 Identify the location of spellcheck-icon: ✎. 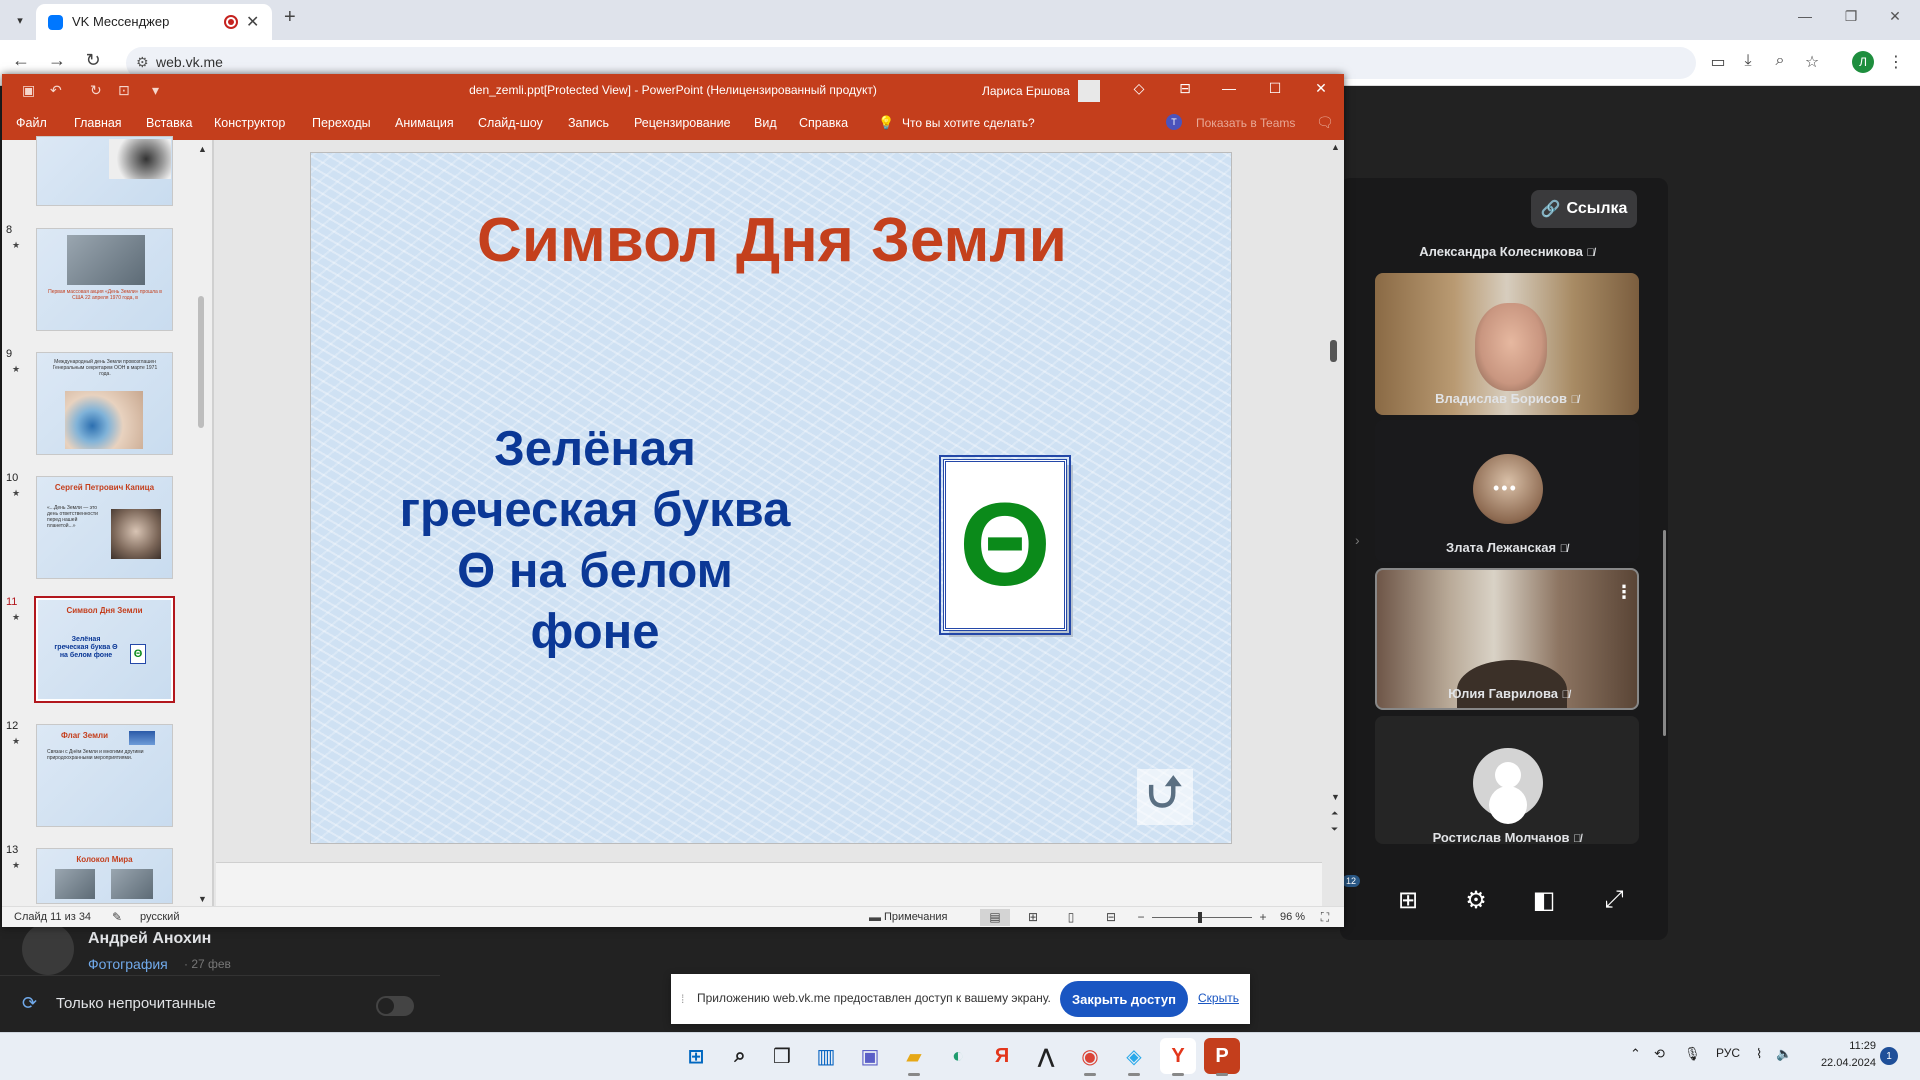
(117, 917).